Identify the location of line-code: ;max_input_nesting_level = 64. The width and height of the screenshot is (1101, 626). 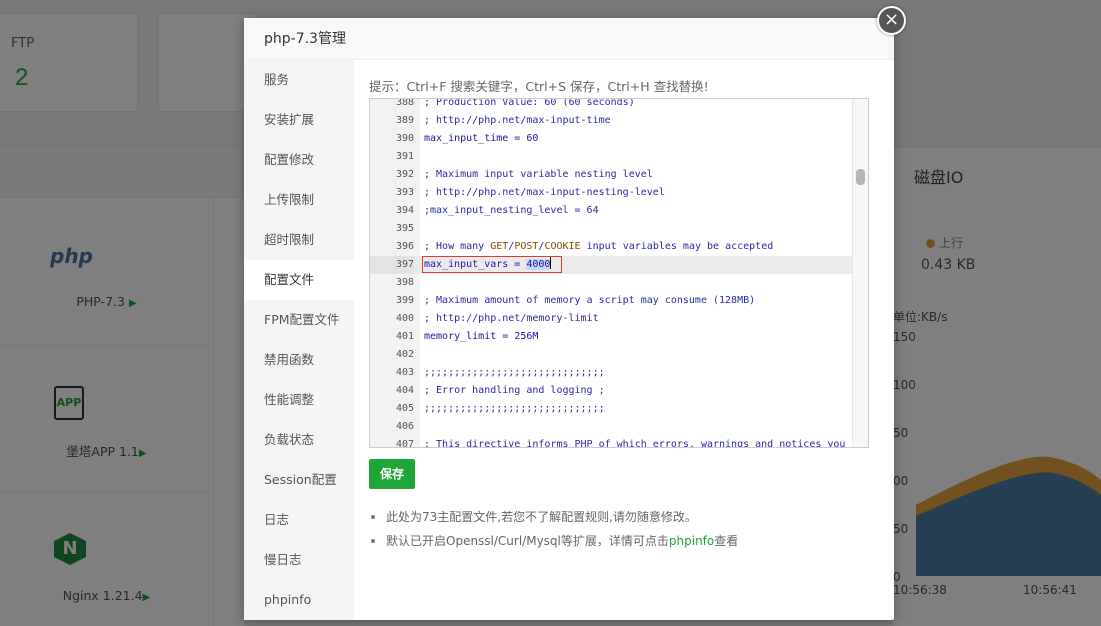
(511, 211).